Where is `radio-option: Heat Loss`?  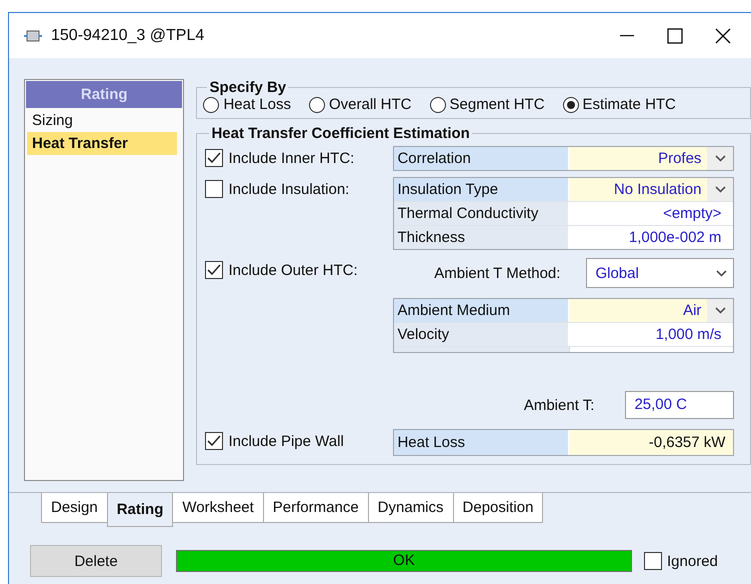 radio-option: Heat Loss is located at coordinates (247, 104).